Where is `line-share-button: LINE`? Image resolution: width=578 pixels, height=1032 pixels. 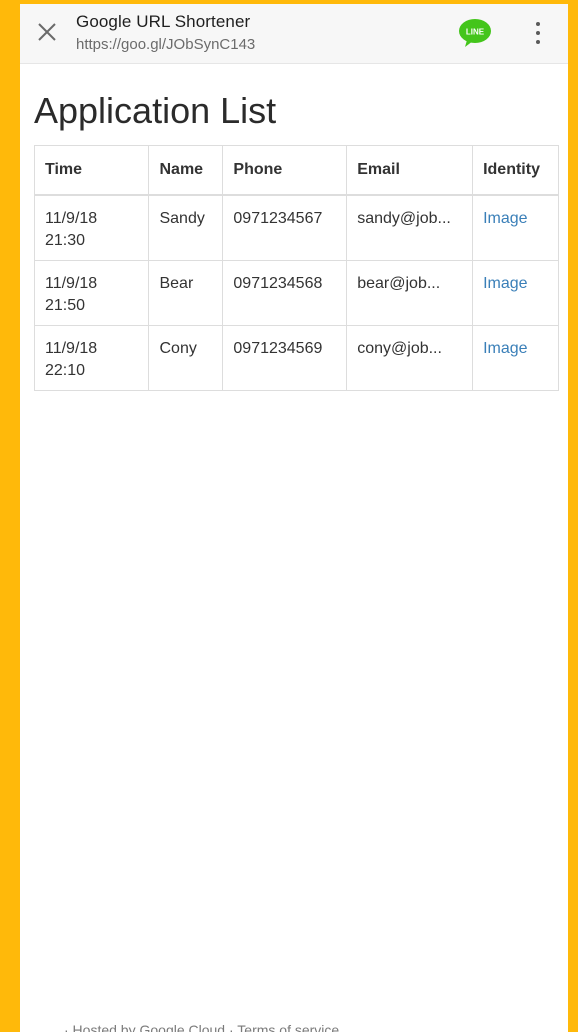 line-share-button: LINE is located at coordinates (475, 33).